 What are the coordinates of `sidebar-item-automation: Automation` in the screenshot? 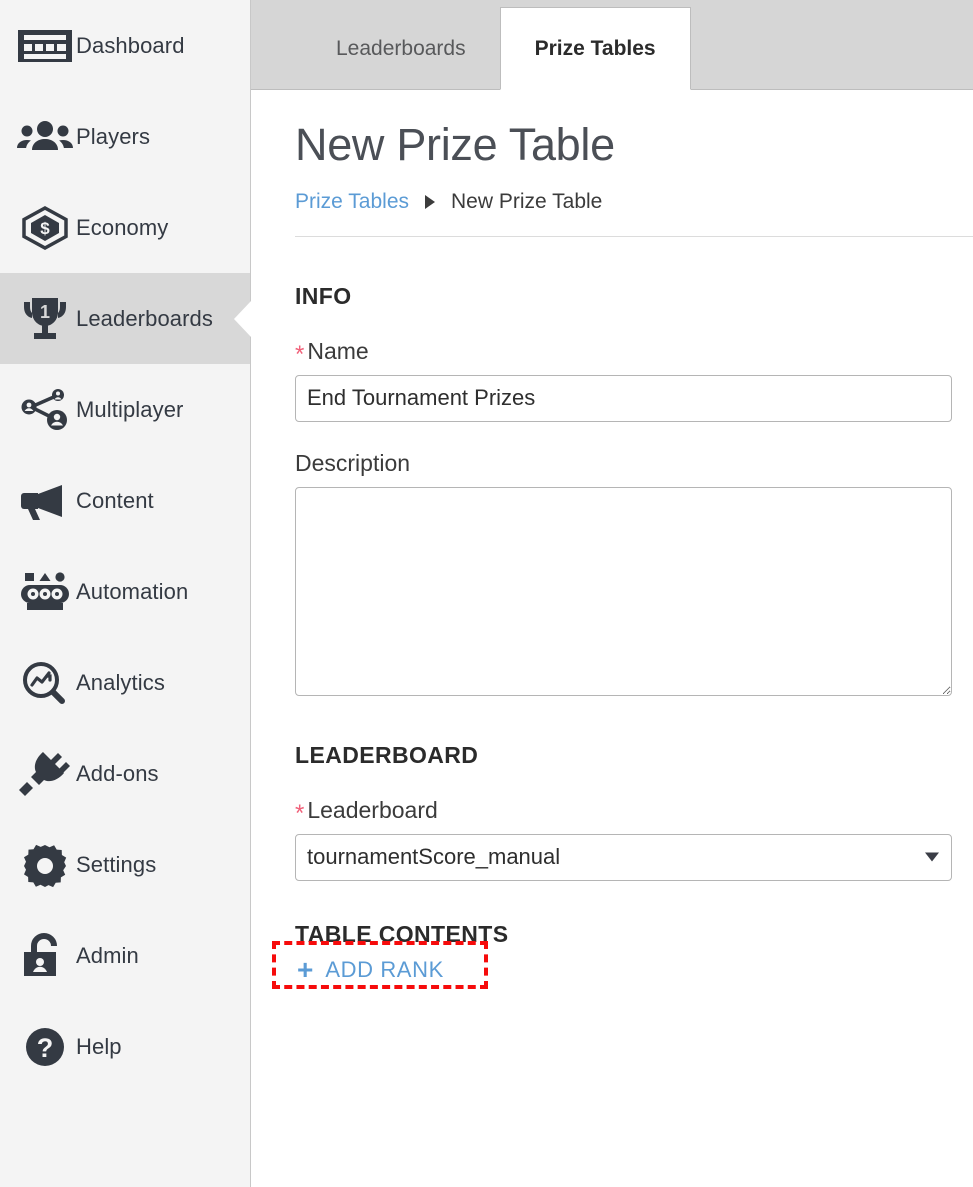 It's located at (125, 591).